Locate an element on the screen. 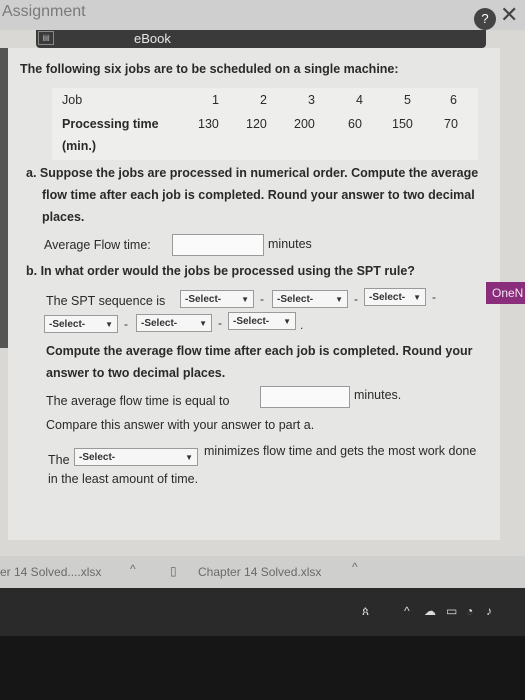  spt-select-4: -Select- ▼ is located at coordinates (81, 324).